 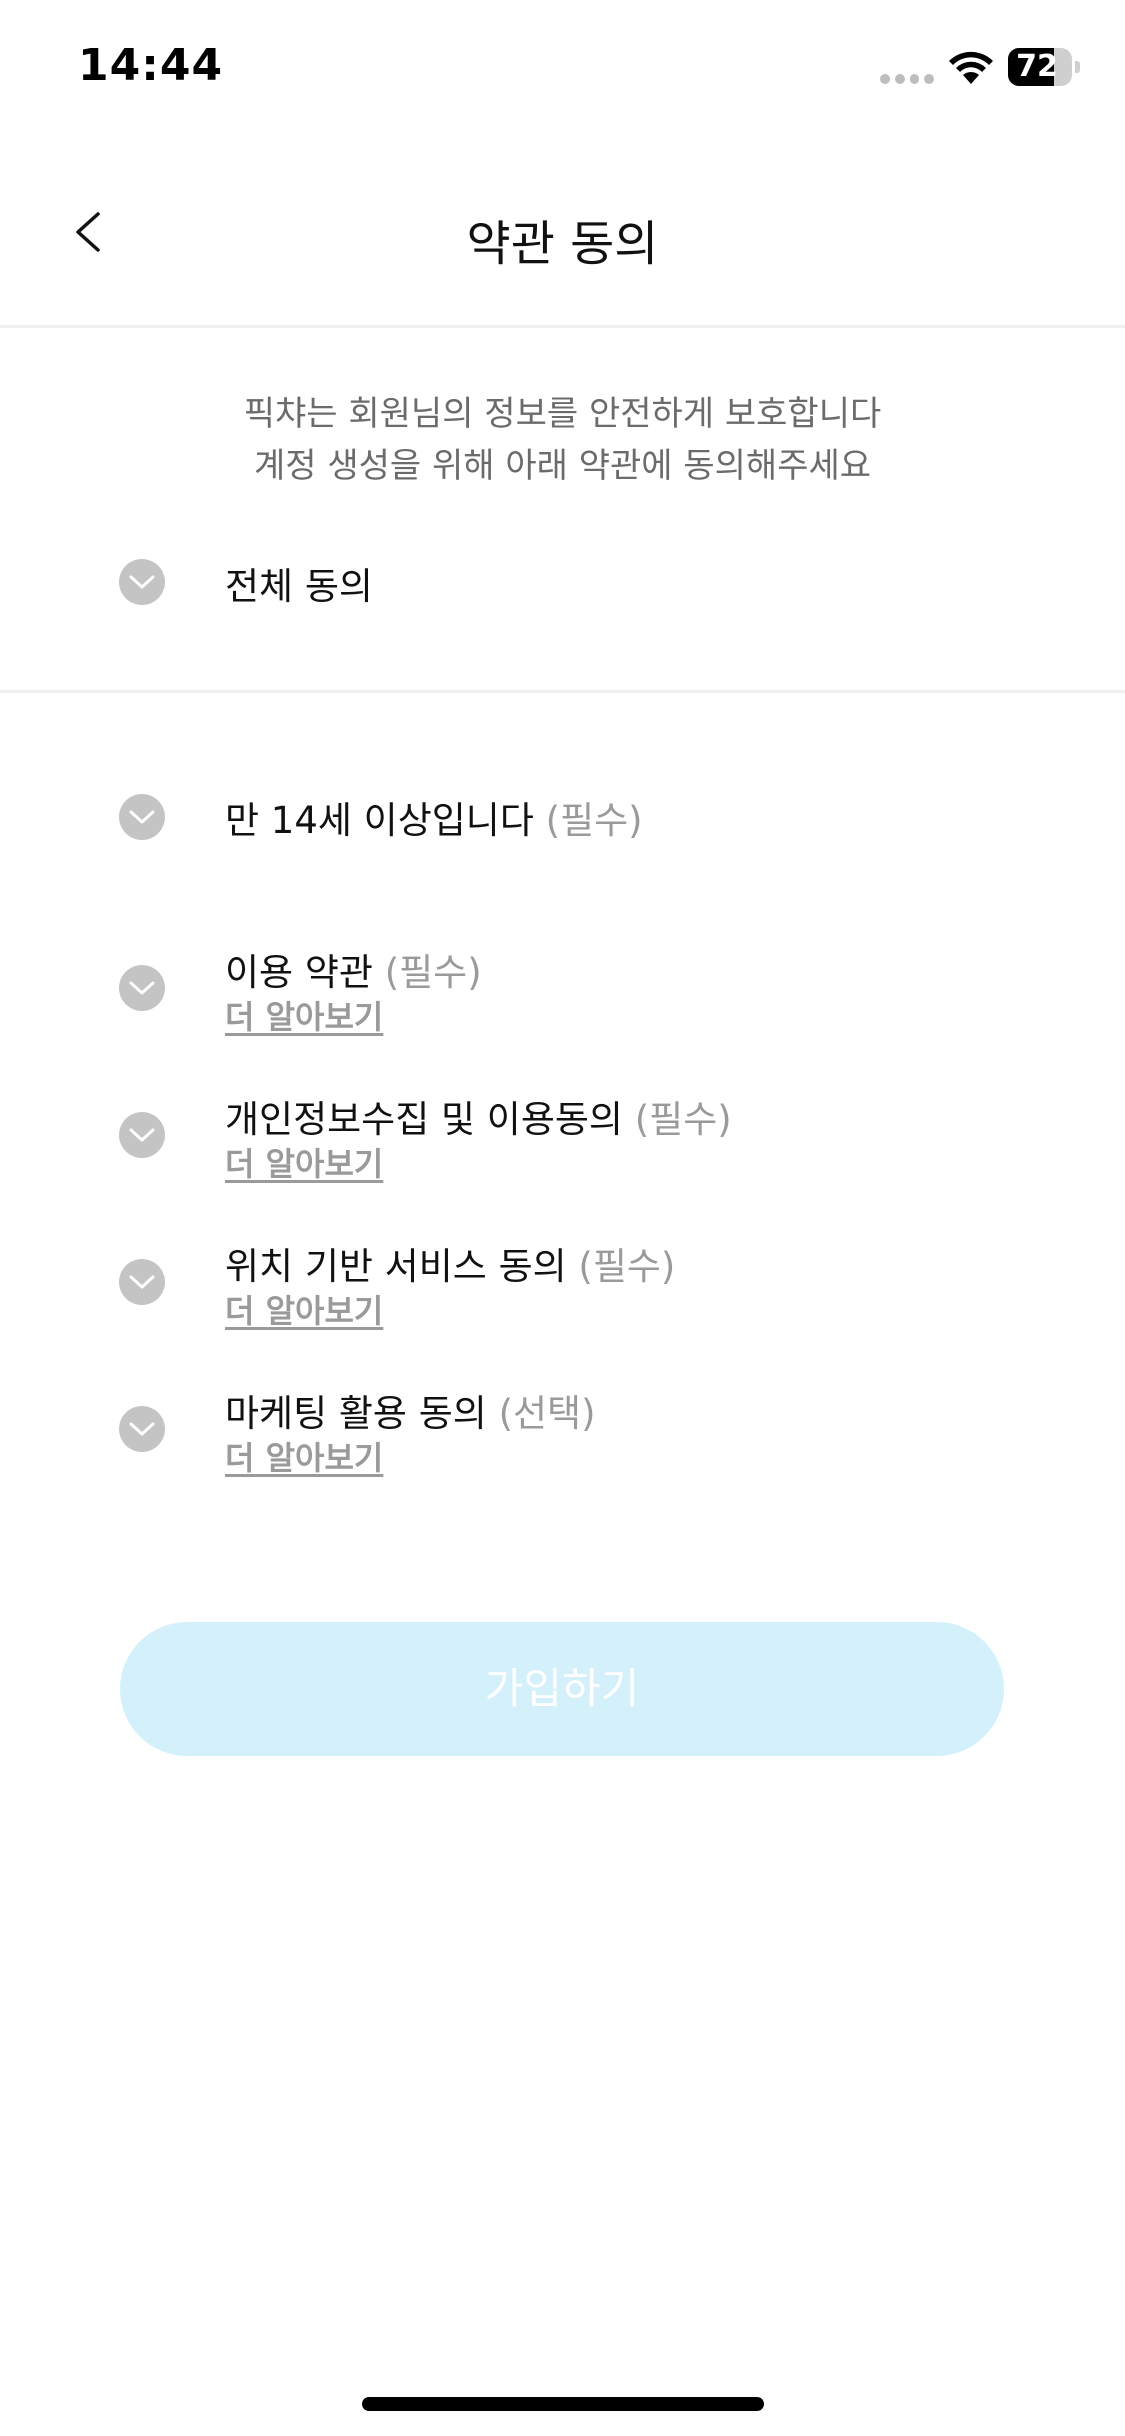 I want to click on status-time: 14:44, so click(x=151, y=65).